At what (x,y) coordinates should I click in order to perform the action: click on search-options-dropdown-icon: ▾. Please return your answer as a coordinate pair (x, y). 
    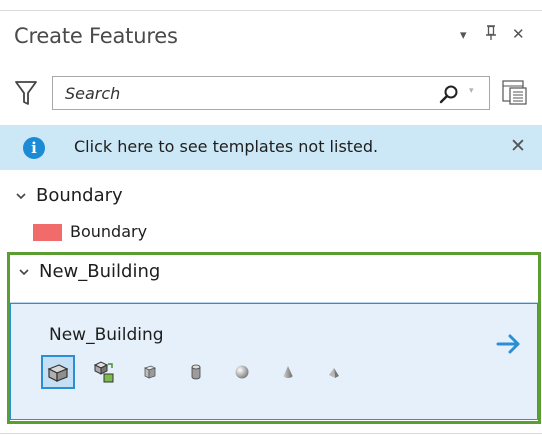
    Looking at the image, I should click on (471, 91).